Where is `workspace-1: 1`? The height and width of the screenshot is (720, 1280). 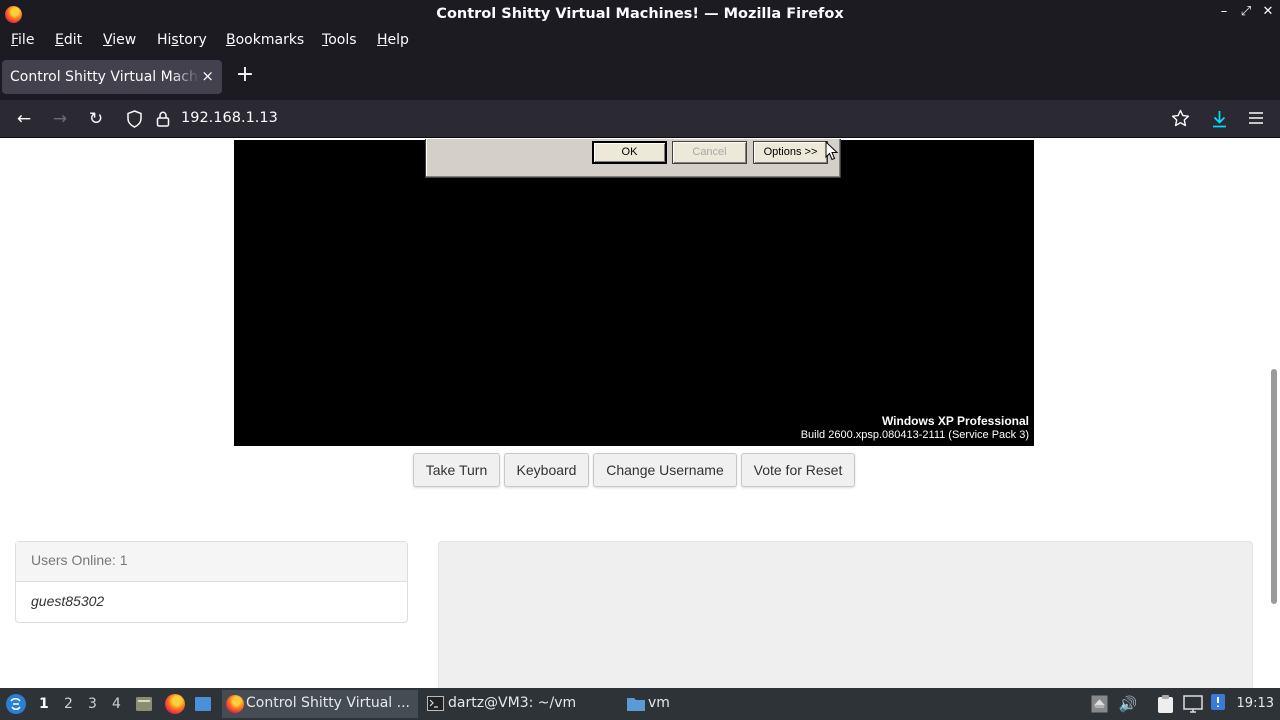 workspace-1: 1 is located at coordinates (44, 704).